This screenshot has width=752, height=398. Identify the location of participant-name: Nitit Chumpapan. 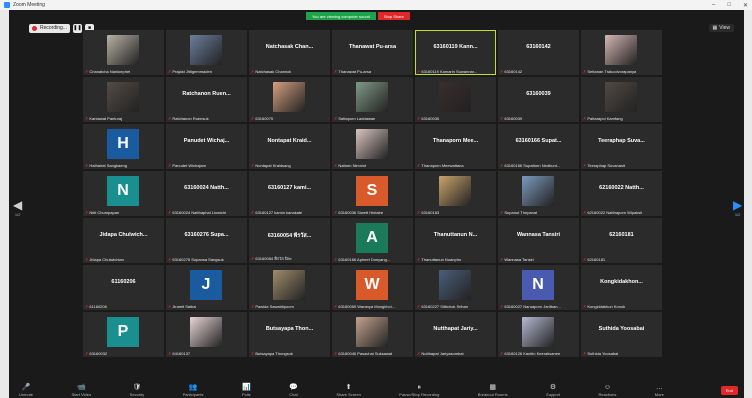
(104, 212).